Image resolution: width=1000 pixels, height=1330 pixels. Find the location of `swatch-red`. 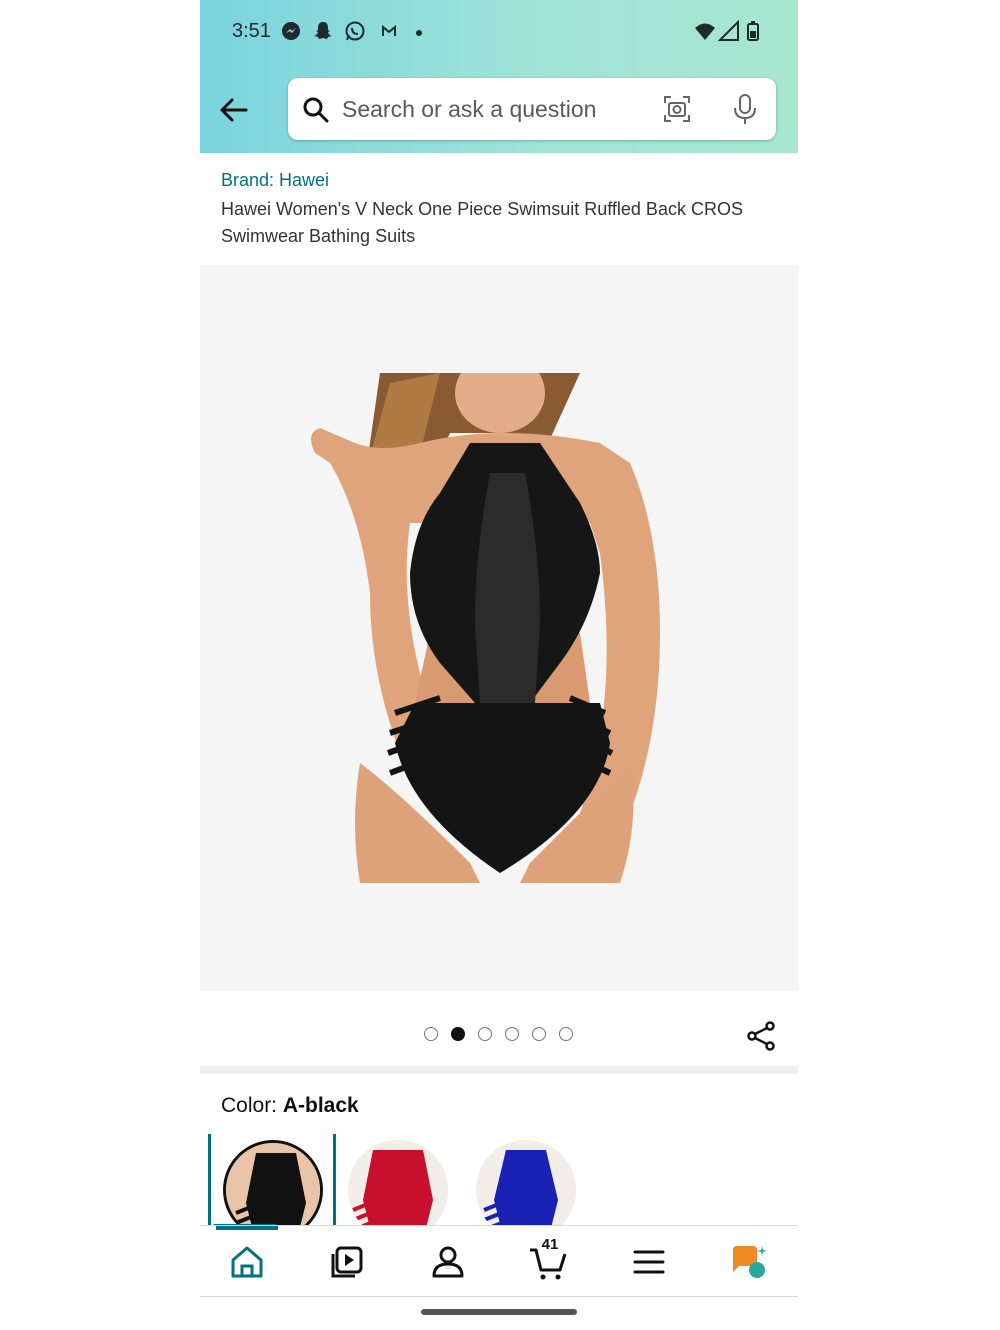

swatch-red is located at coordinates (400, 1182).